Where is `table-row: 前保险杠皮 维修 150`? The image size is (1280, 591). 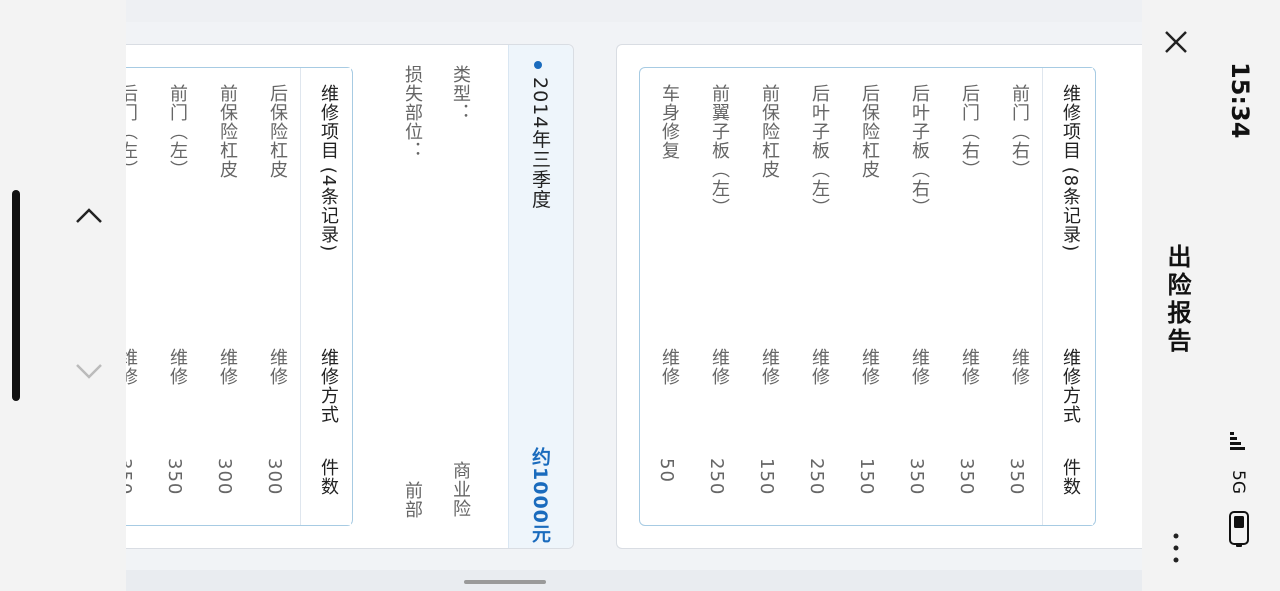
table-row: 前保险杠皮 维修 150 is located at coordinates (767, 296).